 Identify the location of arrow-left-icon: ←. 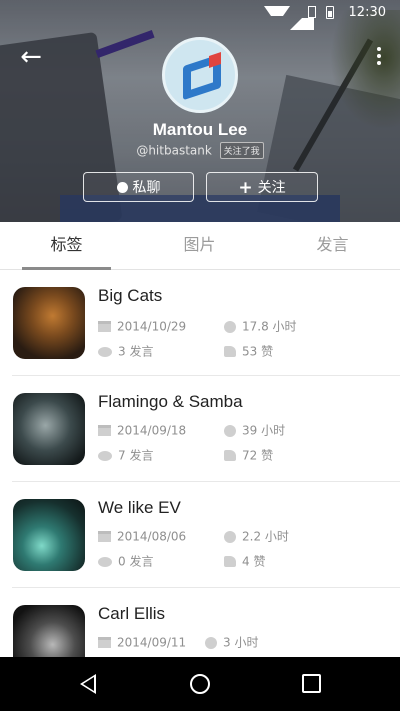
(31, 57).